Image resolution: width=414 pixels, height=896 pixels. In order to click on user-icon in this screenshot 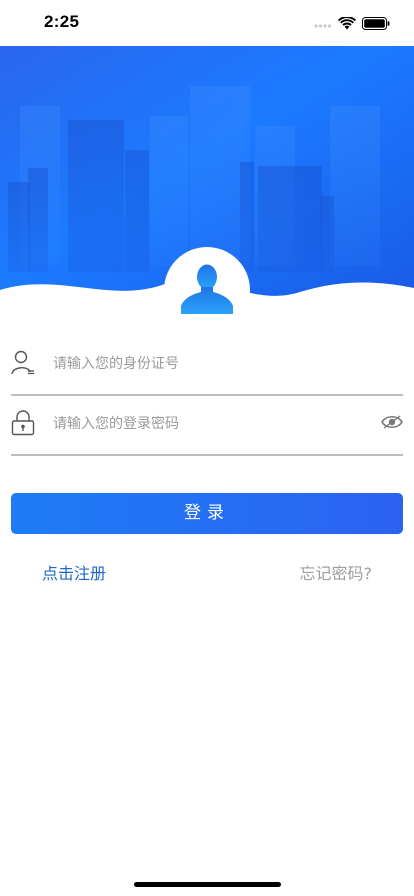, I will do `click(22, 362)`.